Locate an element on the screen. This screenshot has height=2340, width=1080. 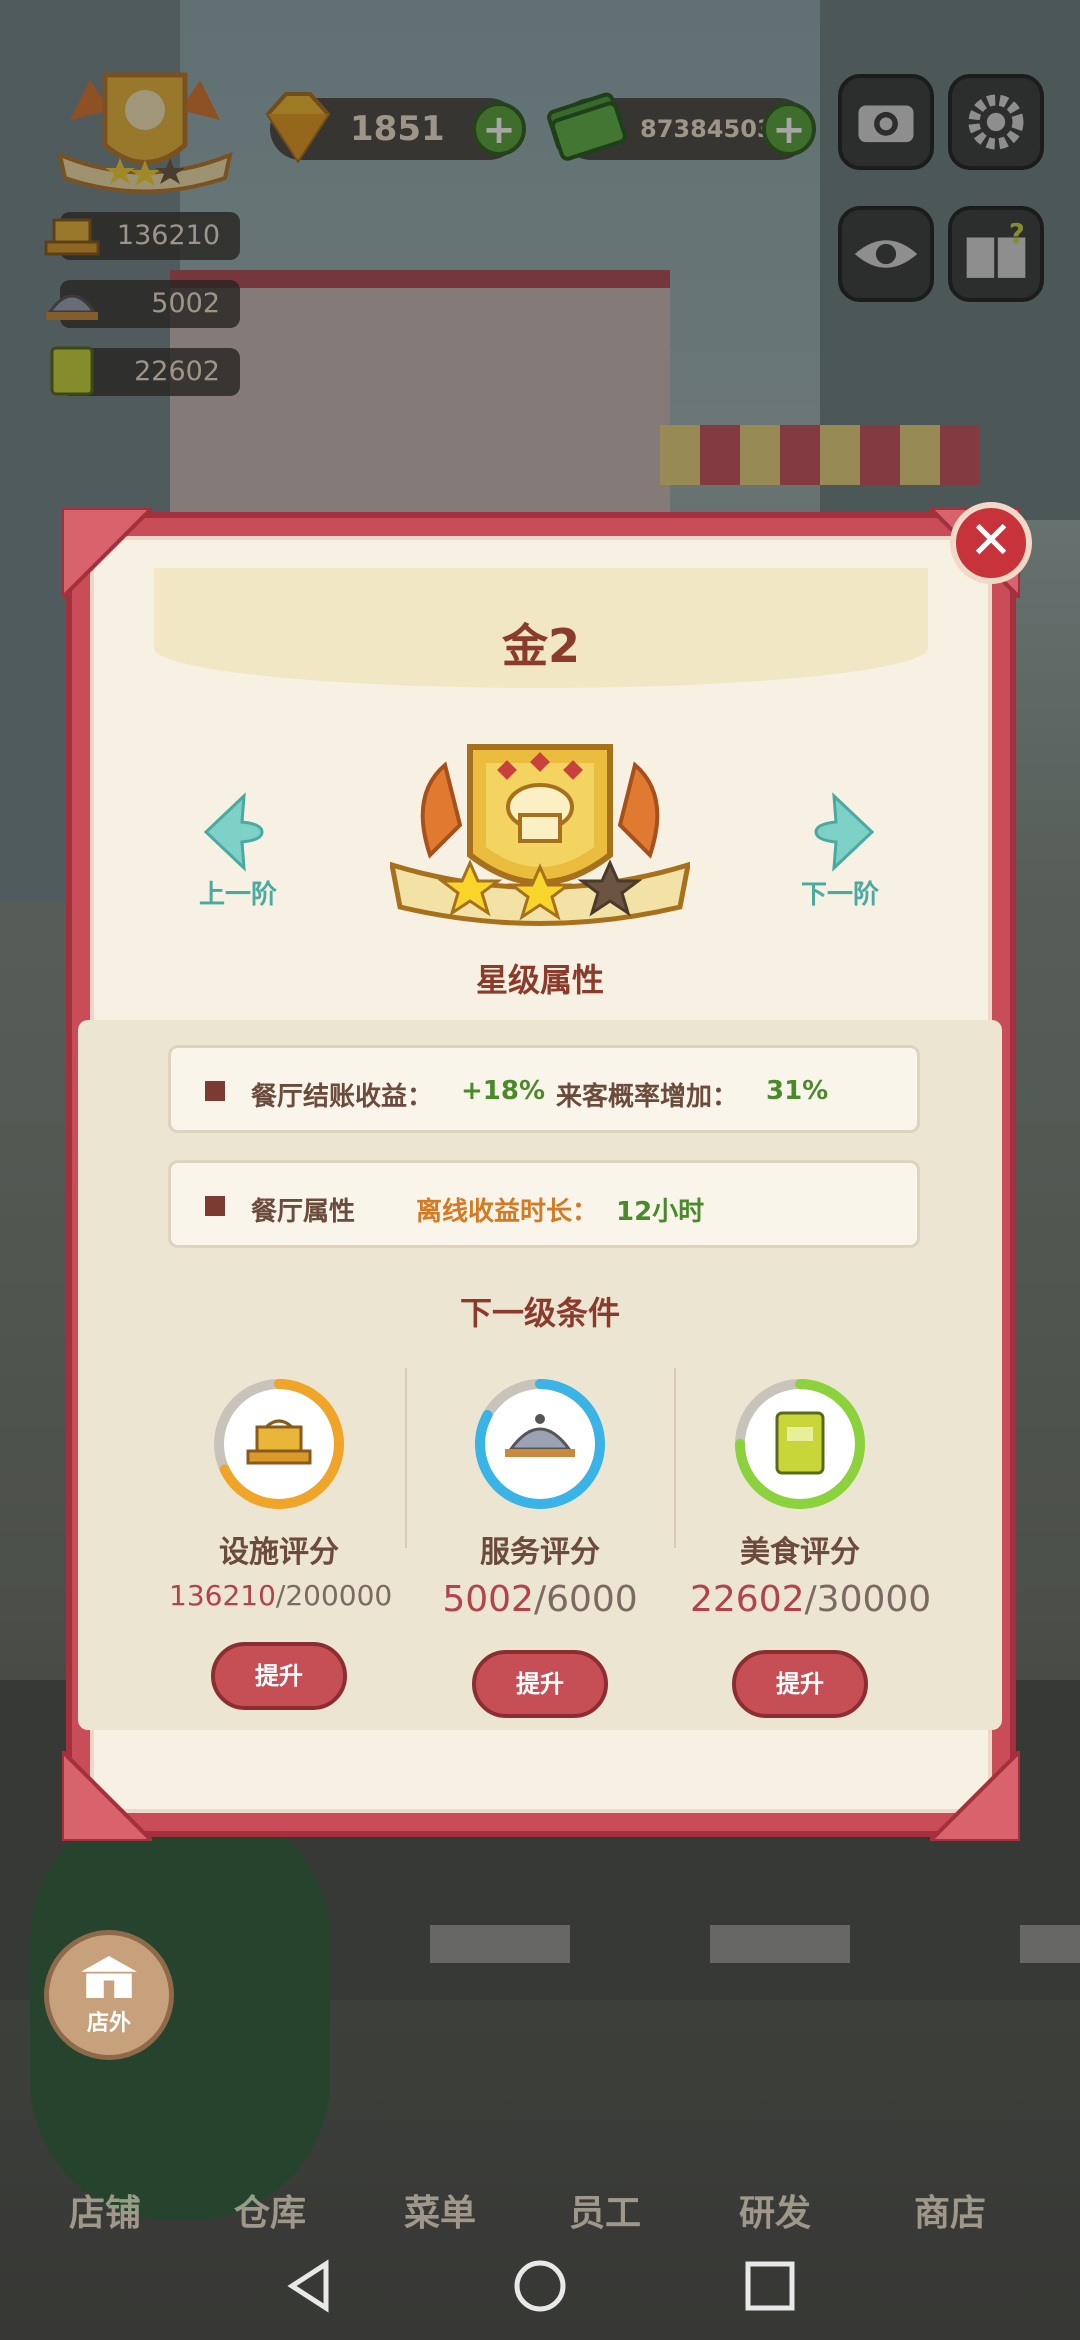
food-score-value: 22602/30000 is located at coordinates (811, 1599).